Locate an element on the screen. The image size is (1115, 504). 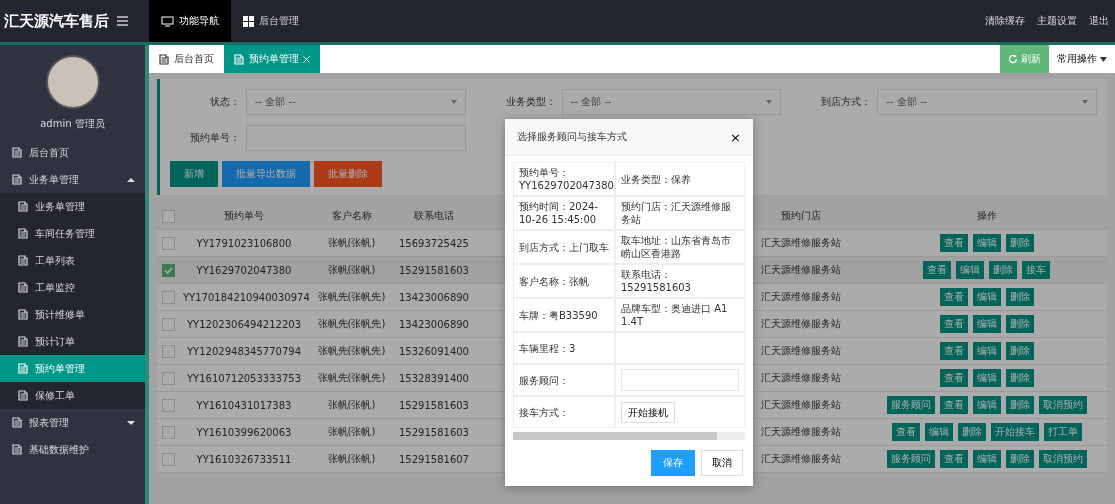
sidebar-item: 保修工单 is located at coordinates (72, 395).